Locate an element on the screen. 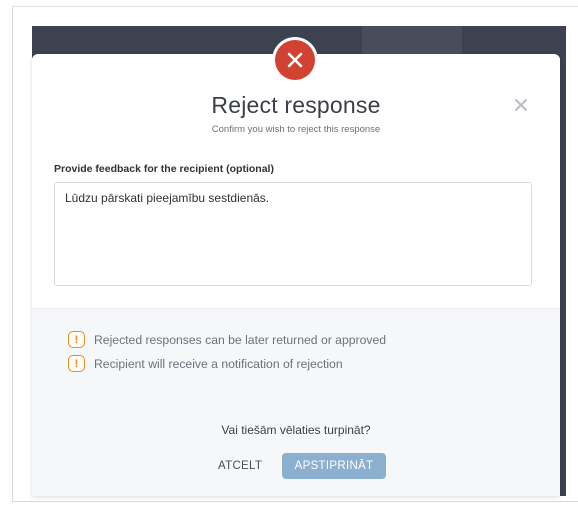 Image resolution: width=578 pixels, height=508 pixels. x-circle-icon is located at coordinates (295, 60).